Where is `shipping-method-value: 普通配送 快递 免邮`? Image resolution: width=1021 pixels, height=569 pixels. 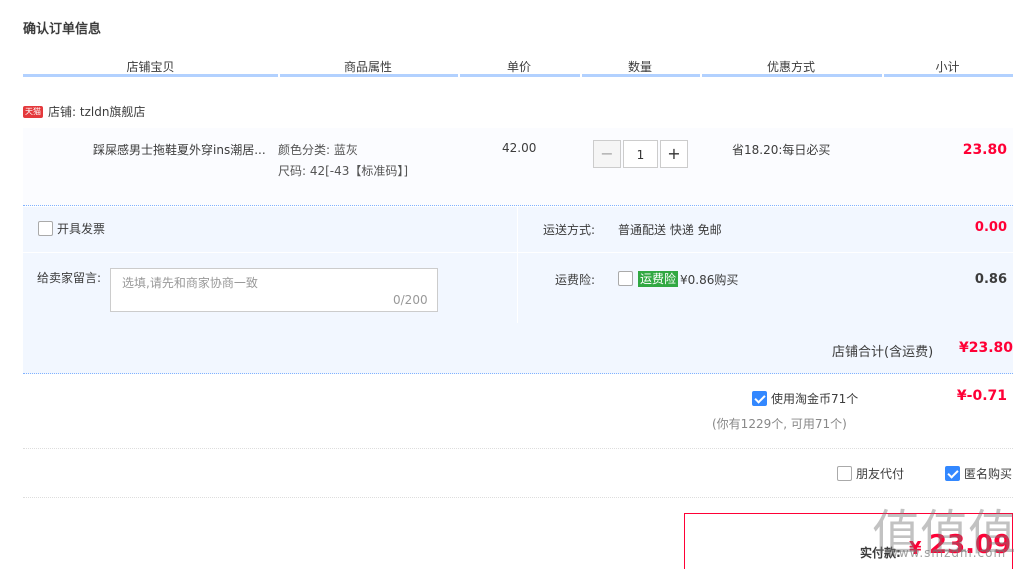
shipping-method-value: 普通配送 快递 免邮 is located at coordinates (670, 230).